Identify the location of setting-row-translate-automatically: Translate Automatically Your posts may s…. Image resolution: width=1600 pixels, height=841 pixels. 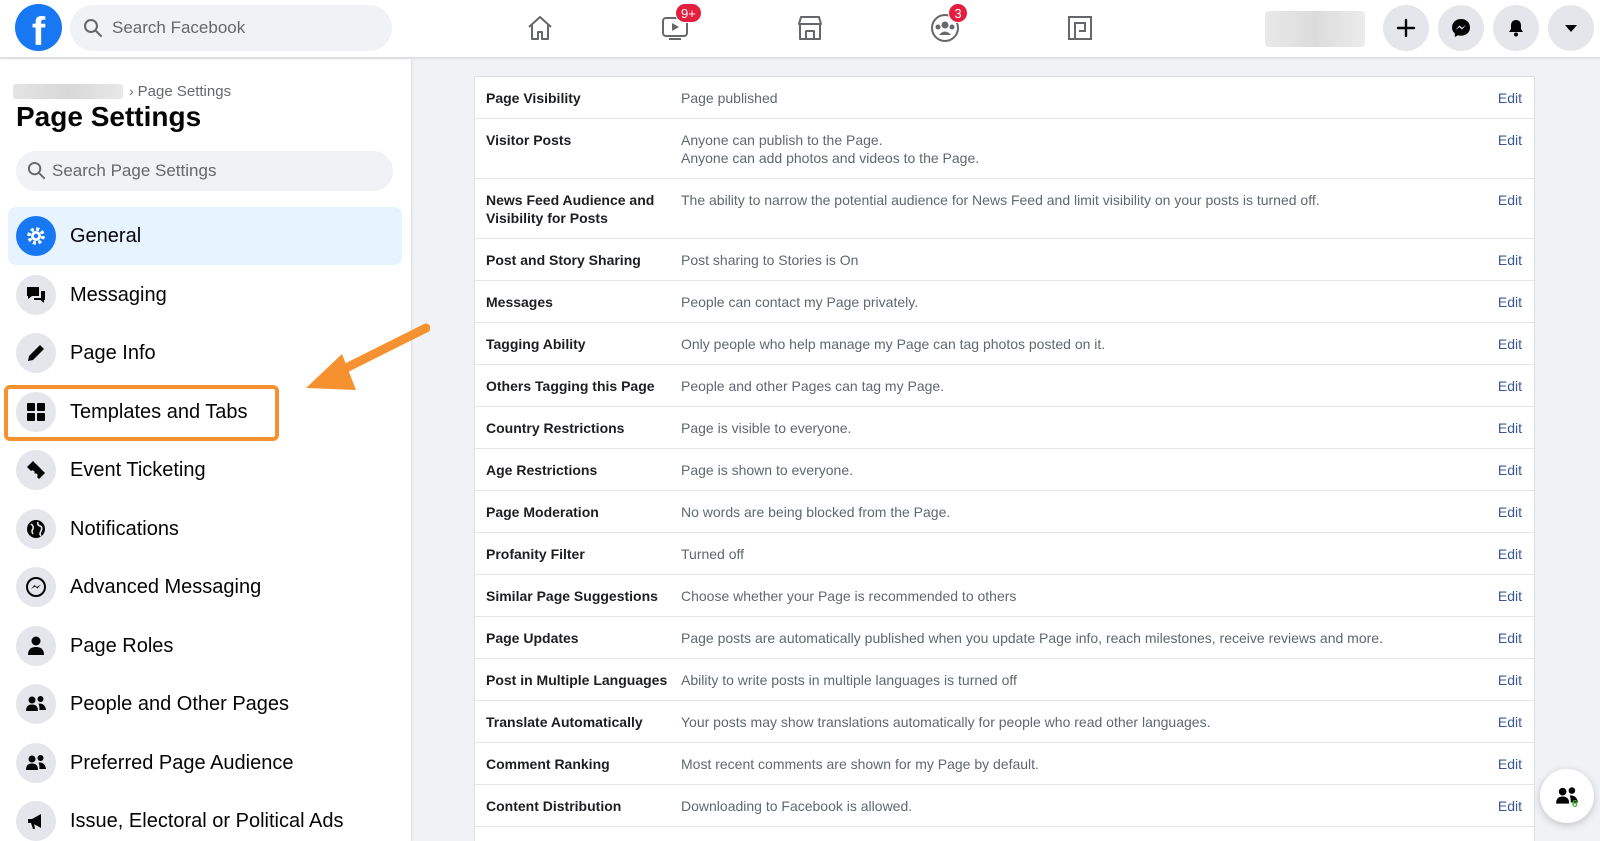
(1004, 722).